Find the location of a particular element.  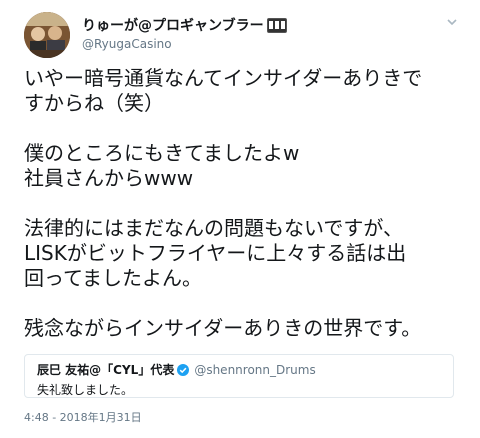

author-avatar is located at coordinates (47, 35).